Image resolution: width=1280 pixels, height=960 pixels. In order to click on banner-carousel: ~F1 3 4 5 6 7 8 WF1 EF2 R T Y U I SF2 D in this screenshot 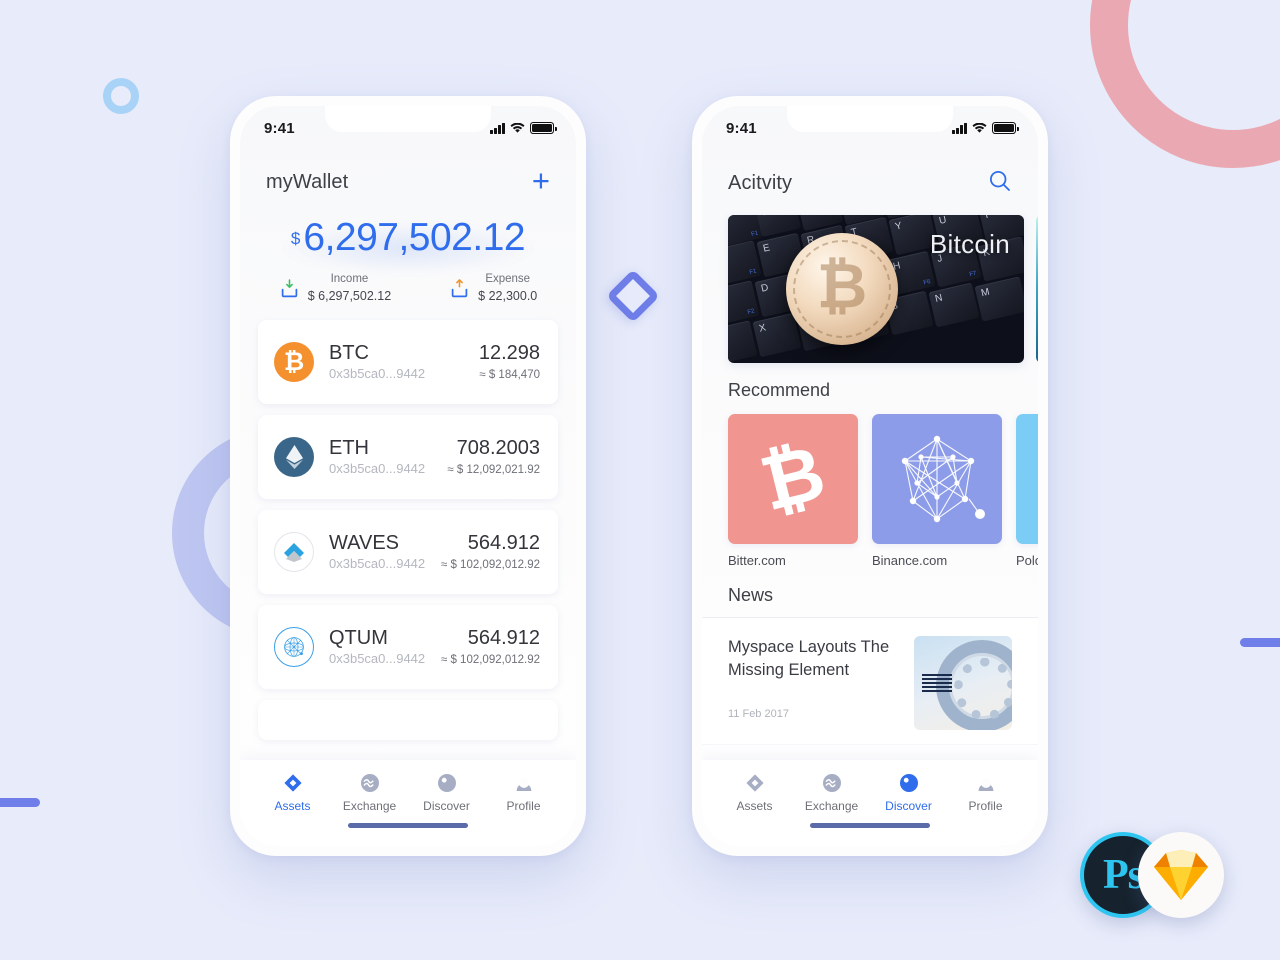, I will do `click(870, 289)`.